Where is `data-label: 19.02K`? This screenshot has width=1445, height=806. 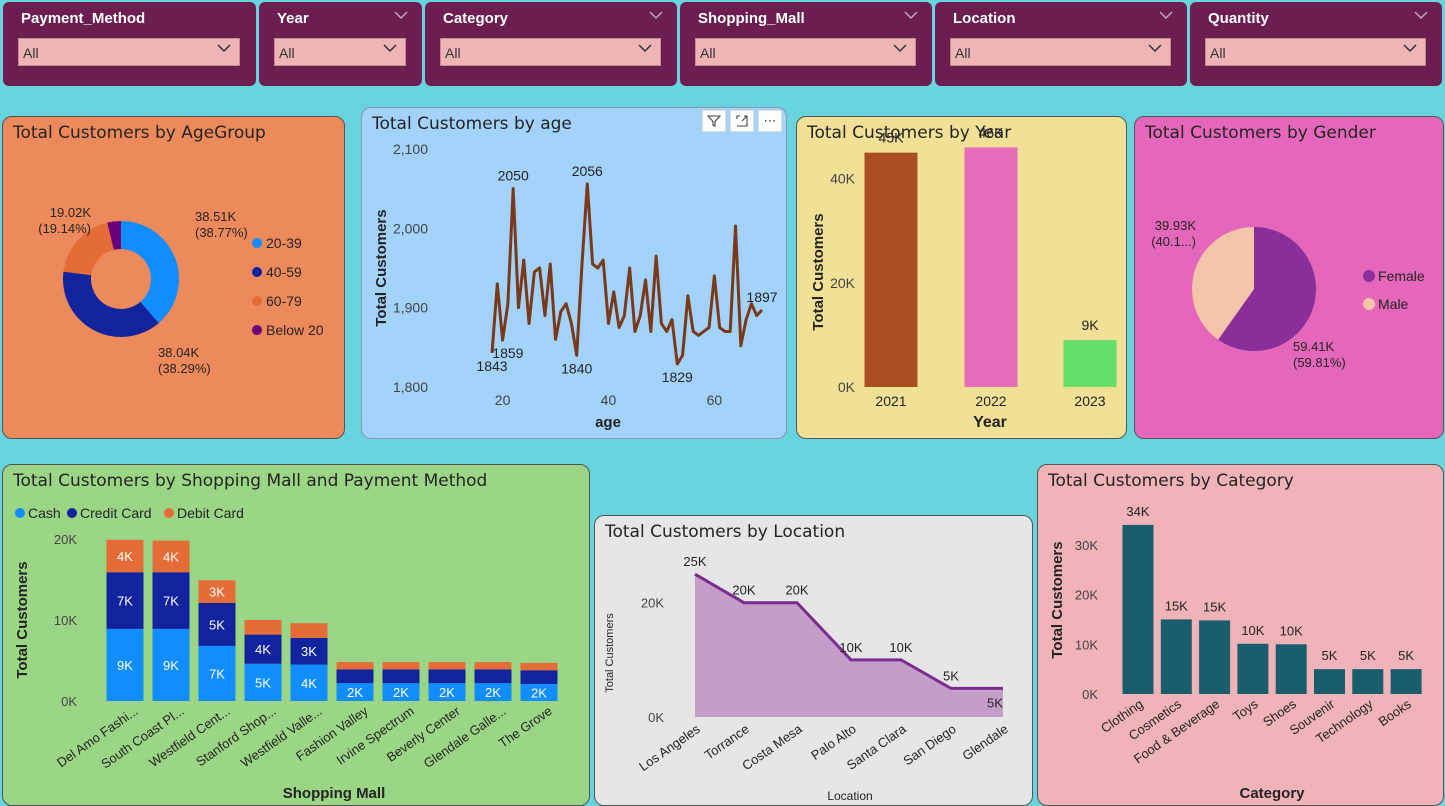
data-label: 19.02K is located at coordinates (71, 212).